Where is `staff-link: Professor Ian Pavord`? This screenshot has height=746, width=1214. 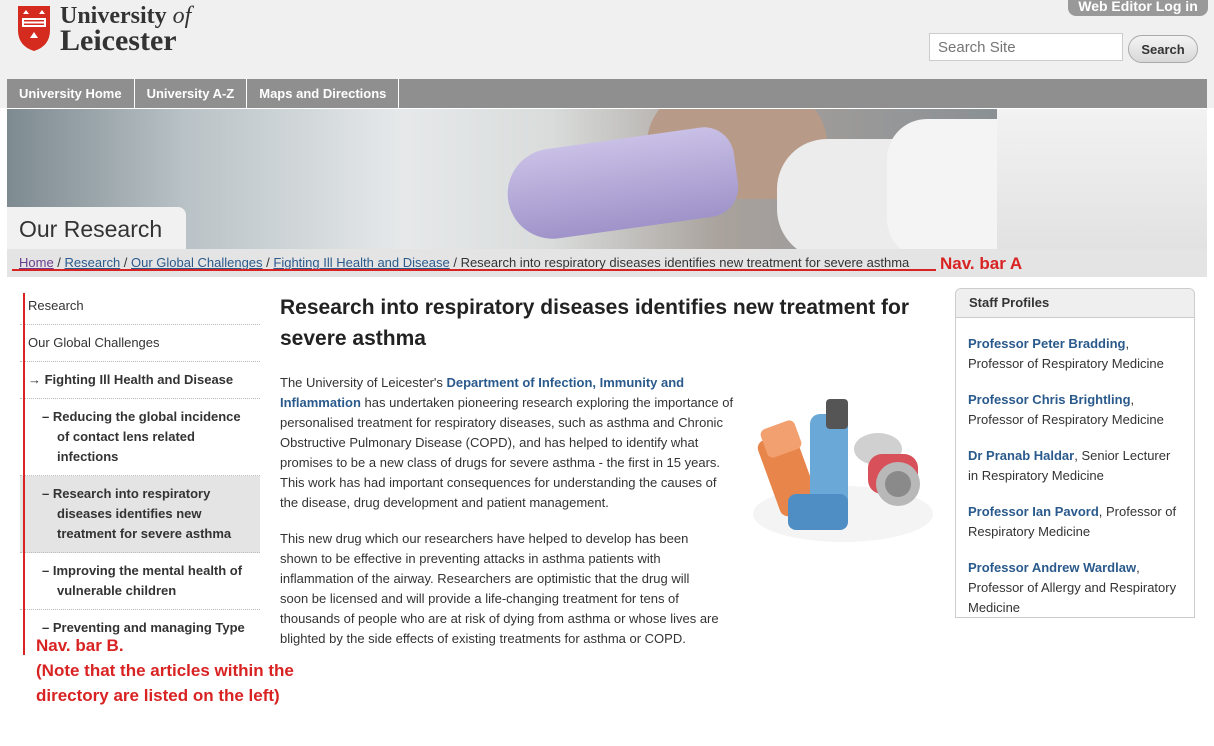 staff-link: Professor Ian Pavord is located at coordinates (1033, 511).